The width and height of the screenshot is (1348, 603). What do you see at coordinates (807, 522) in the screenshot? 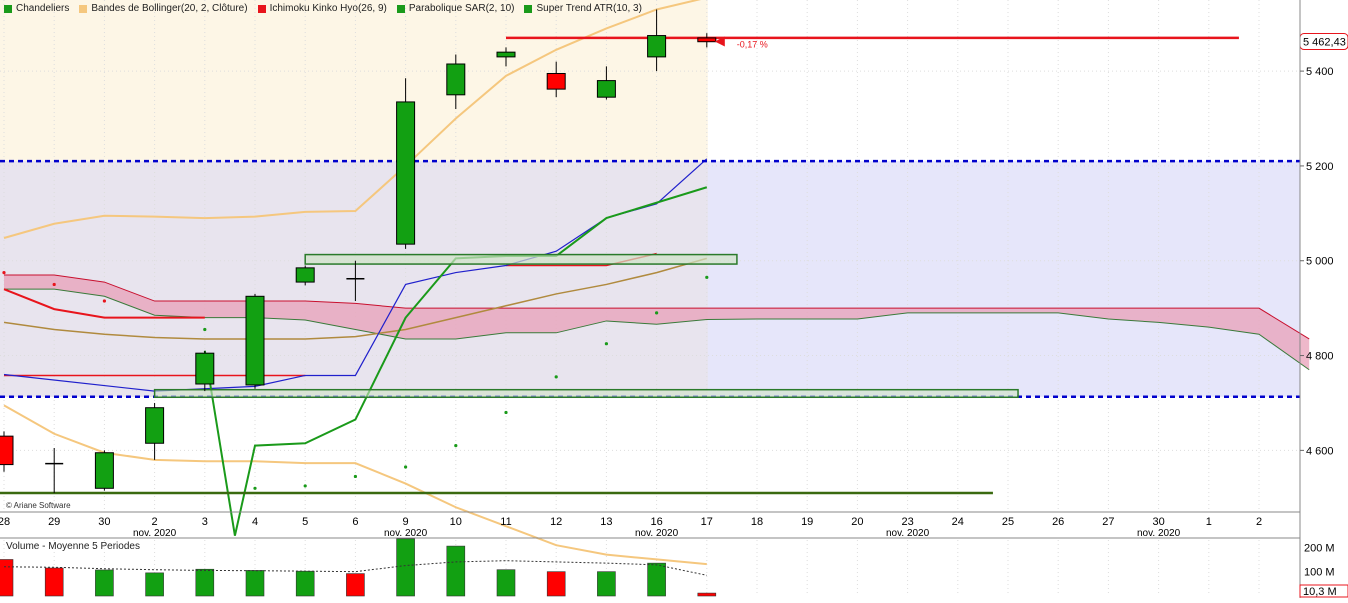
I see `x-tick-label: 19` at bounding box center [807, 522].